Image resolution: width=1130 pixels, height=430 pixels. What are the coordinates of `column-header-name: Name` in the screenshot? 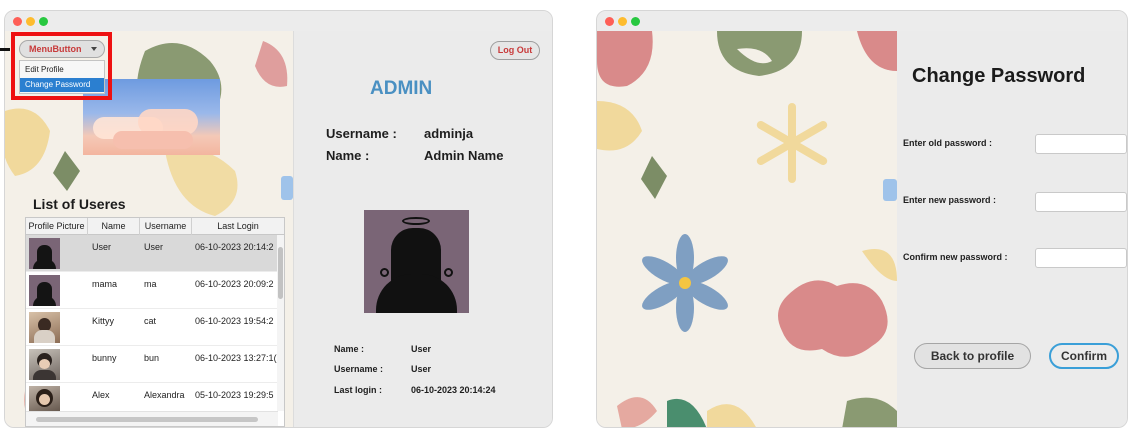 It's located at (114, 226).